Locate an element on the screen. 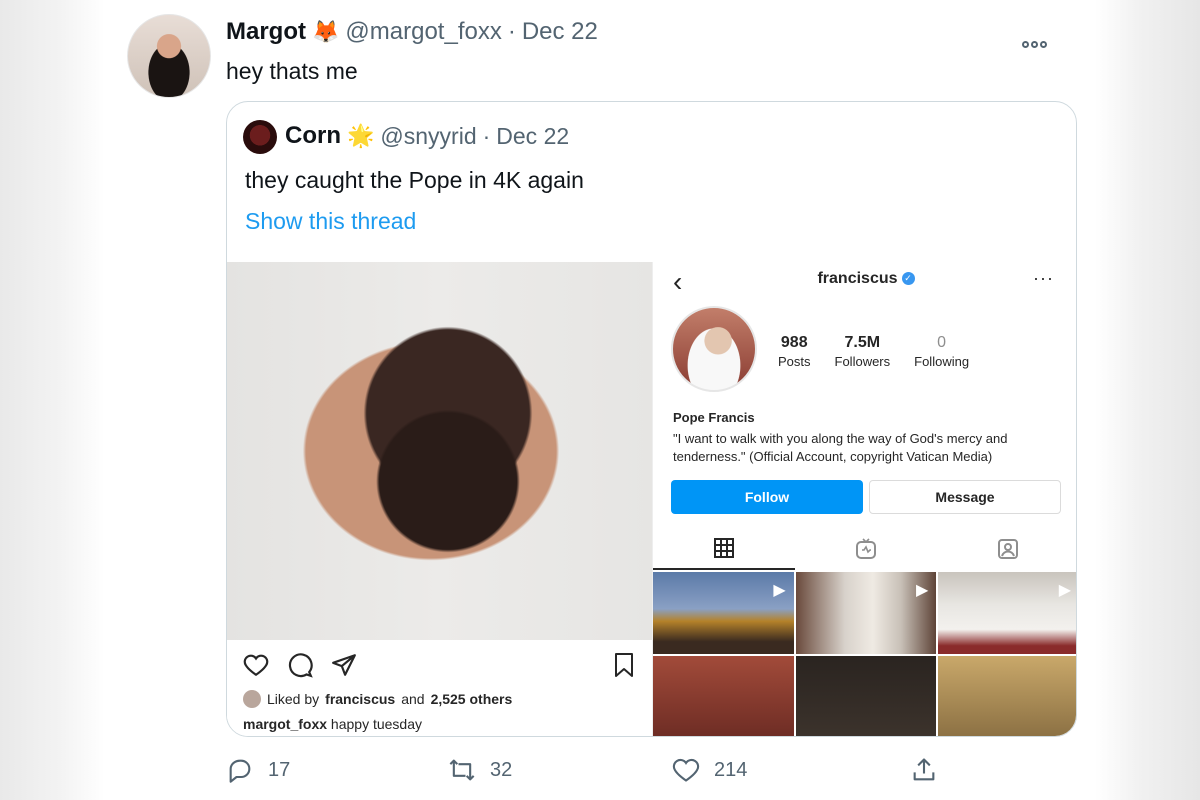  caption-text: happy tuesday is located at coordinates (376, 724).